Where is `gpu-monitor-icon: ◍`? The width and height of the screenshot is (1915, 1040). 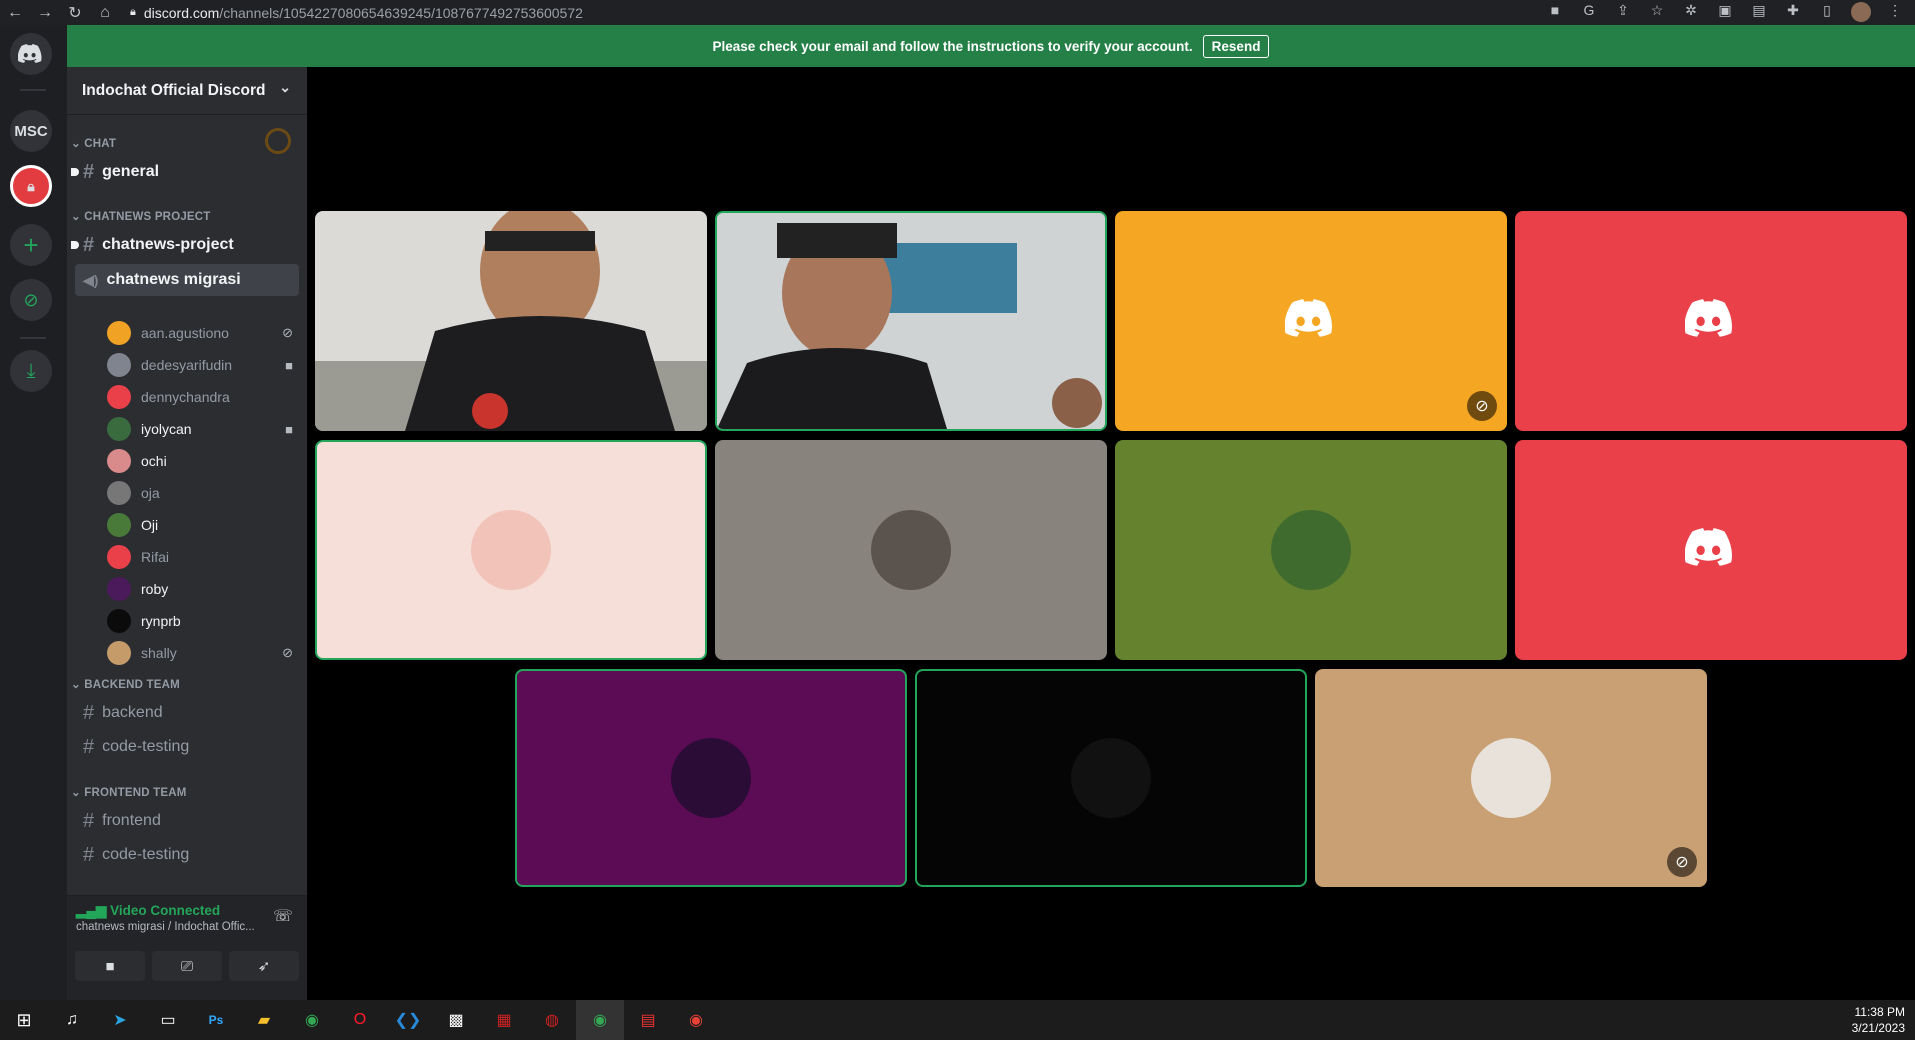 gpu-monitor-icon: ◍ is located at coordinates (552, 1020).